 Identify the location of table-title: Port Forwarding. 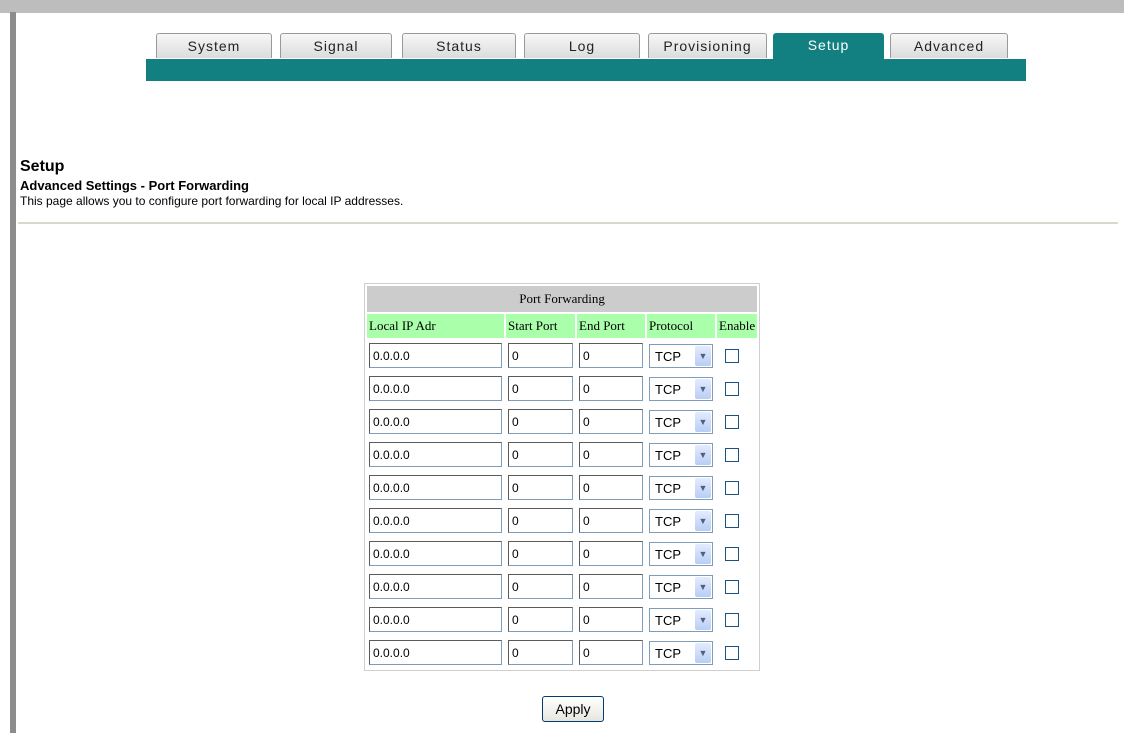
(562, 299).